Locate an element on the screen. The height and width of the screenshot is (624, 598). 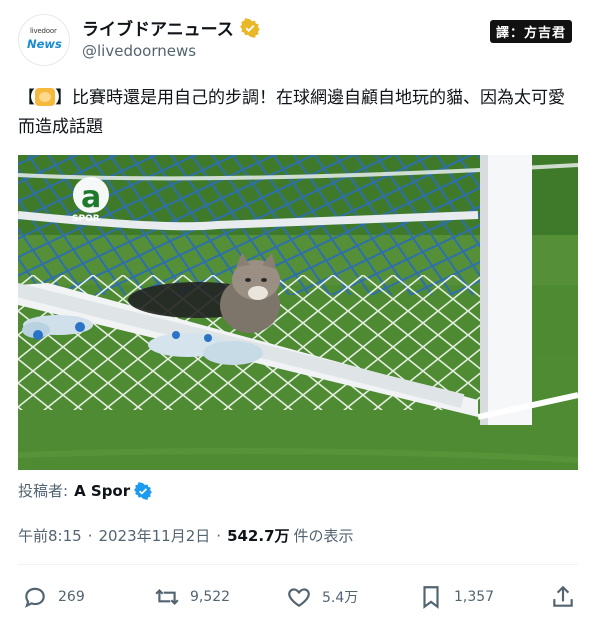
poster-attribution: 投稿者: A Spor is located at coordinates (85, 490).